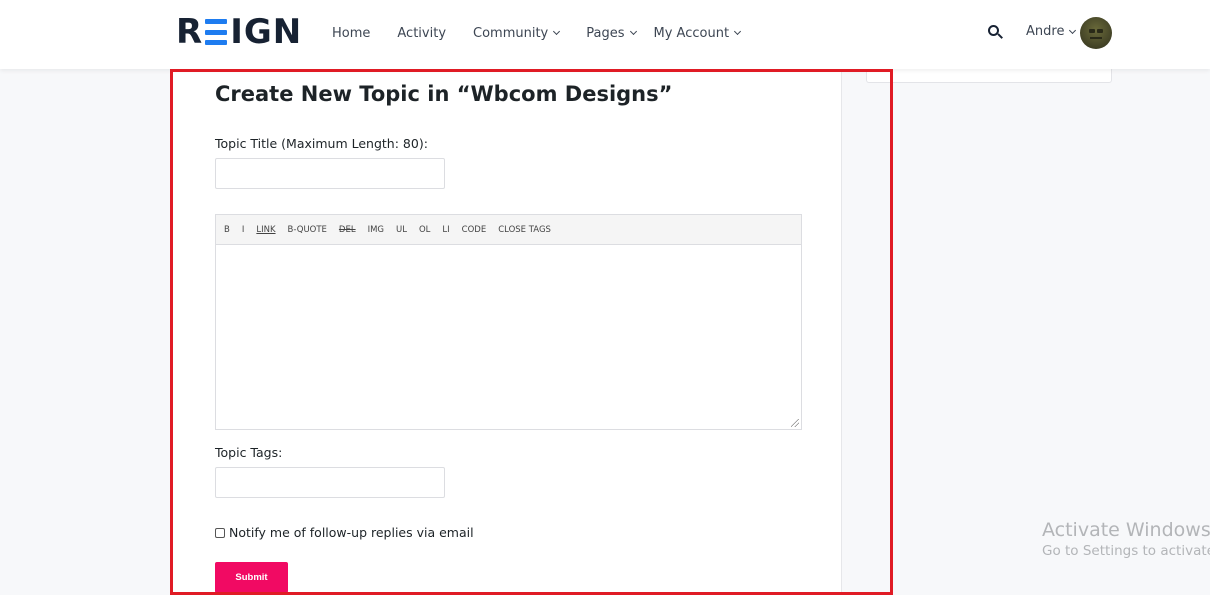  What do you see at coordinates (376, 230) in the screenshot?
I see `toolbar-img-button: IMG` at bounding box center [376, 230].